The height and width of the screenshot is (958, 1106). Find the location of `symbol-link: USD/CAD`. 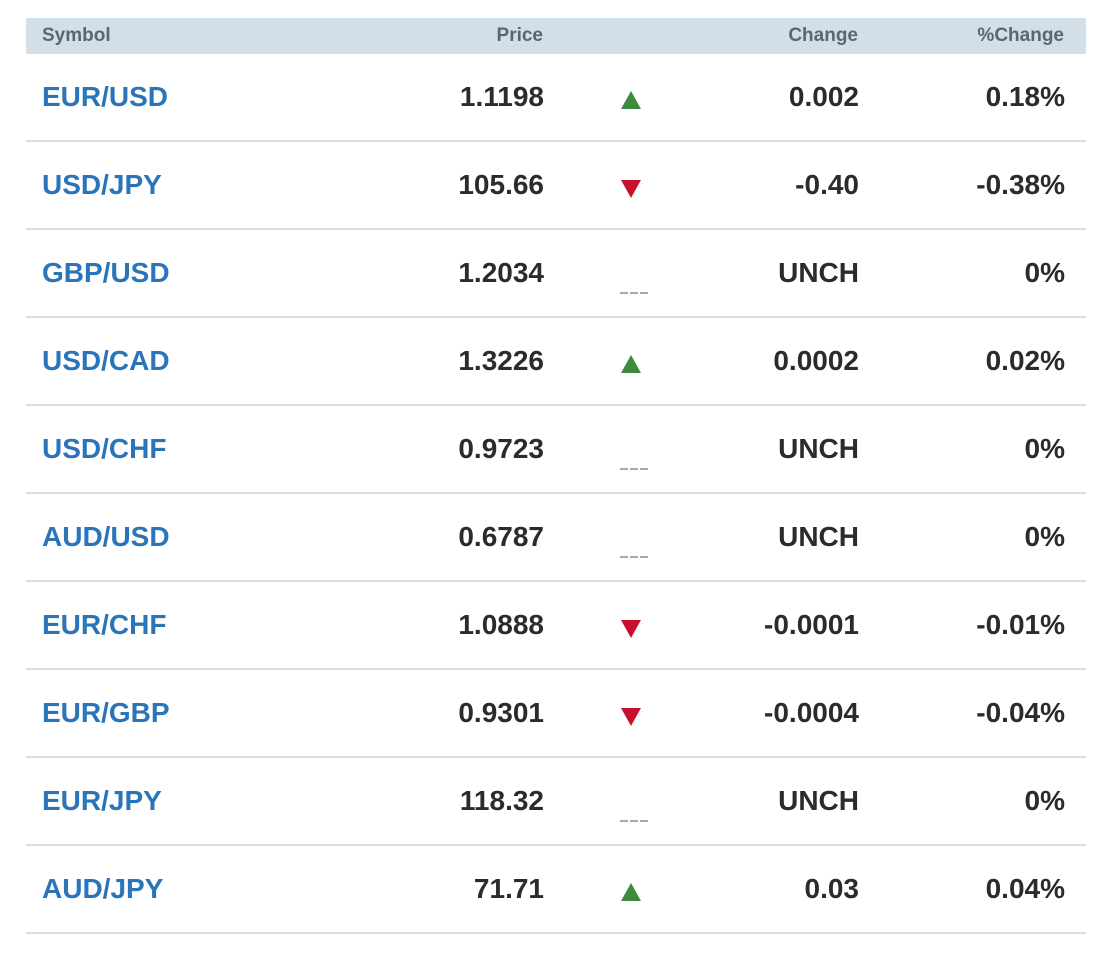

symbol-link: USD/CAD is located at coordinates (106, 361).